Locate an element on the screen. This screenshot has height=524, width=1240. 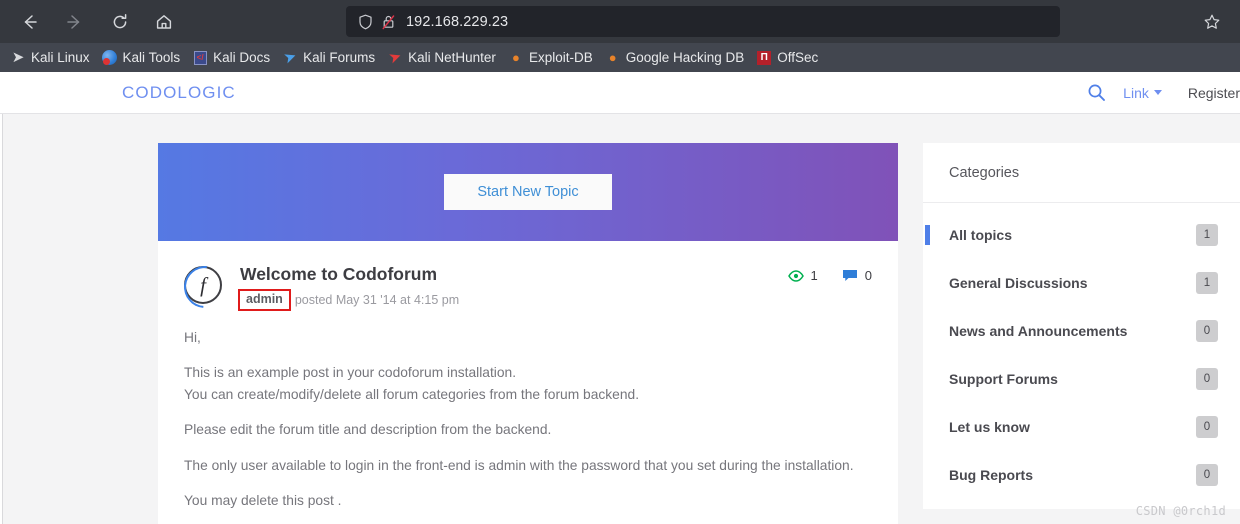
sidebar-item-news-and-announcements: News and Announcements 0 is located at coordinates (1081, 331).